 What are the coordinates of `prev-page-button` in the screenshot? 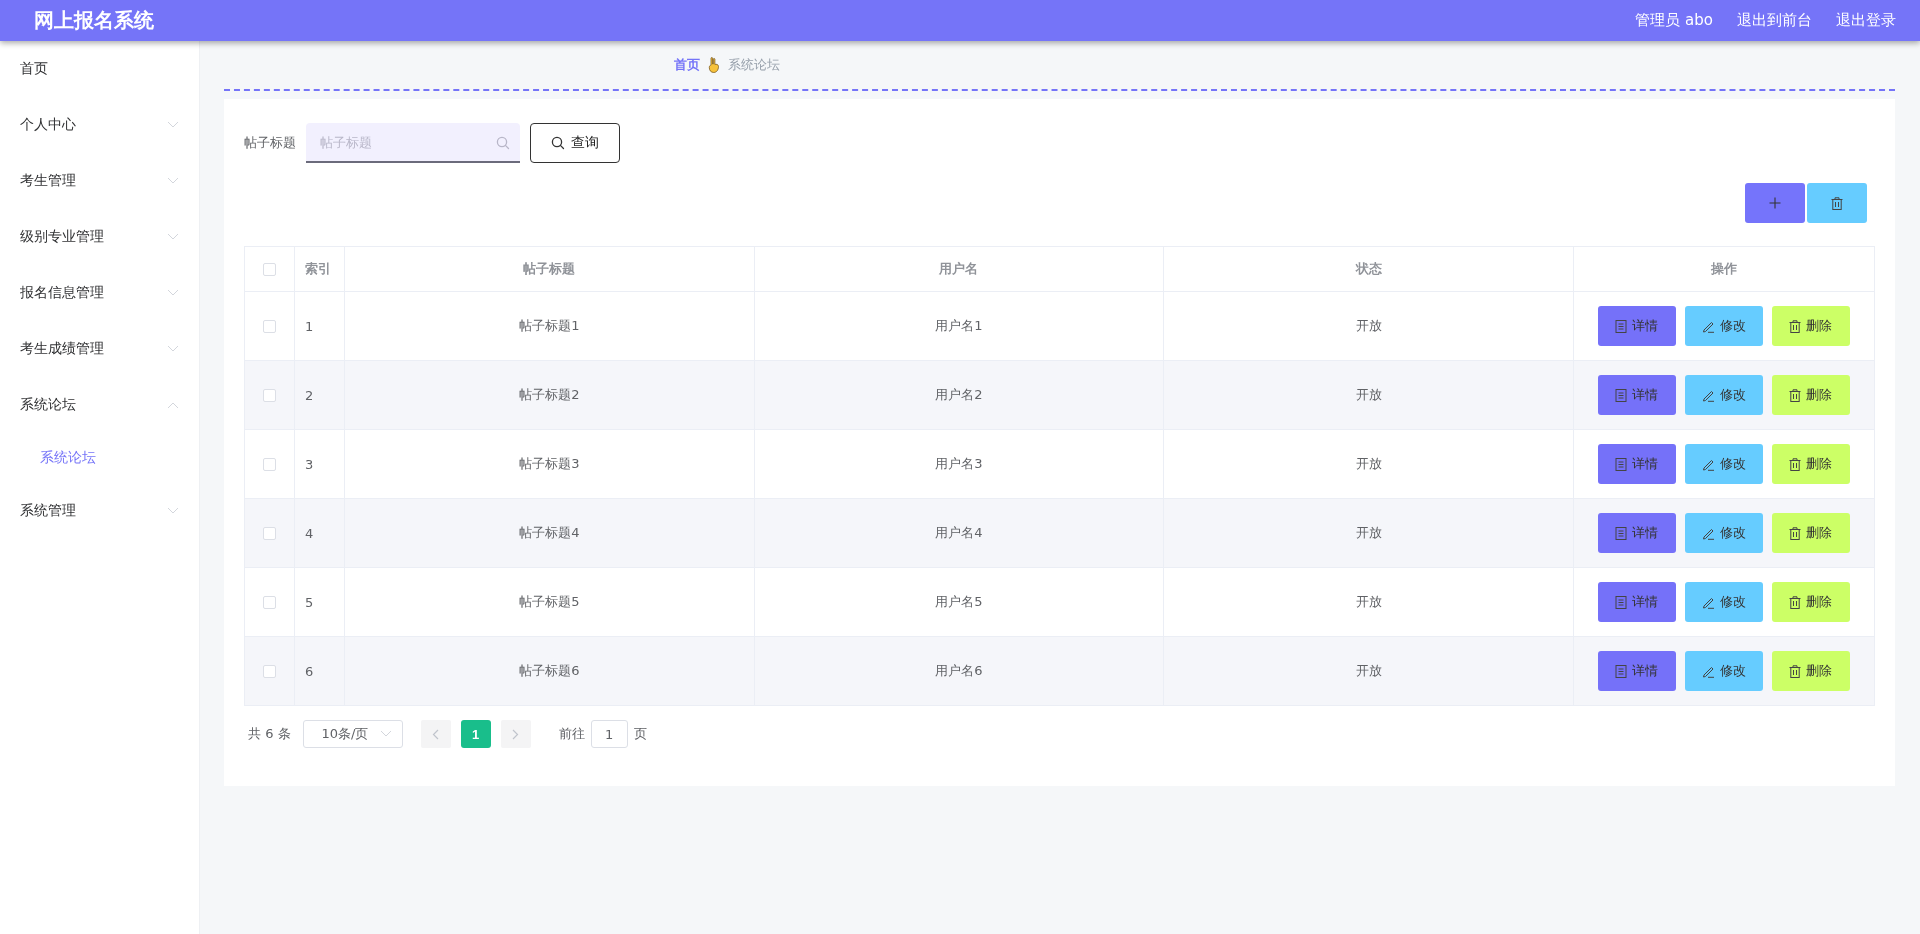 It's located at (435, 734).